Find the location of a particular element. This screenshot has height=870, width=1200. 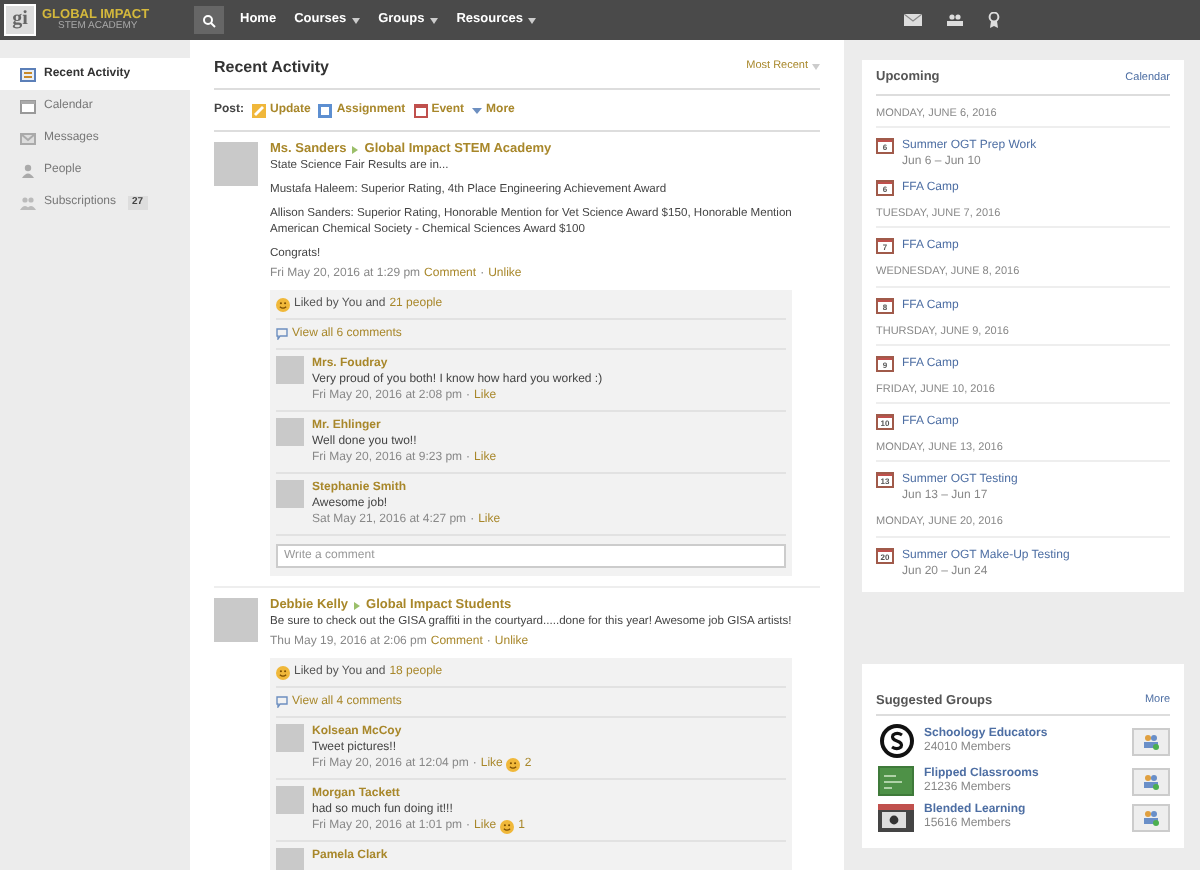

search-button is located at coordinates (209, 20).